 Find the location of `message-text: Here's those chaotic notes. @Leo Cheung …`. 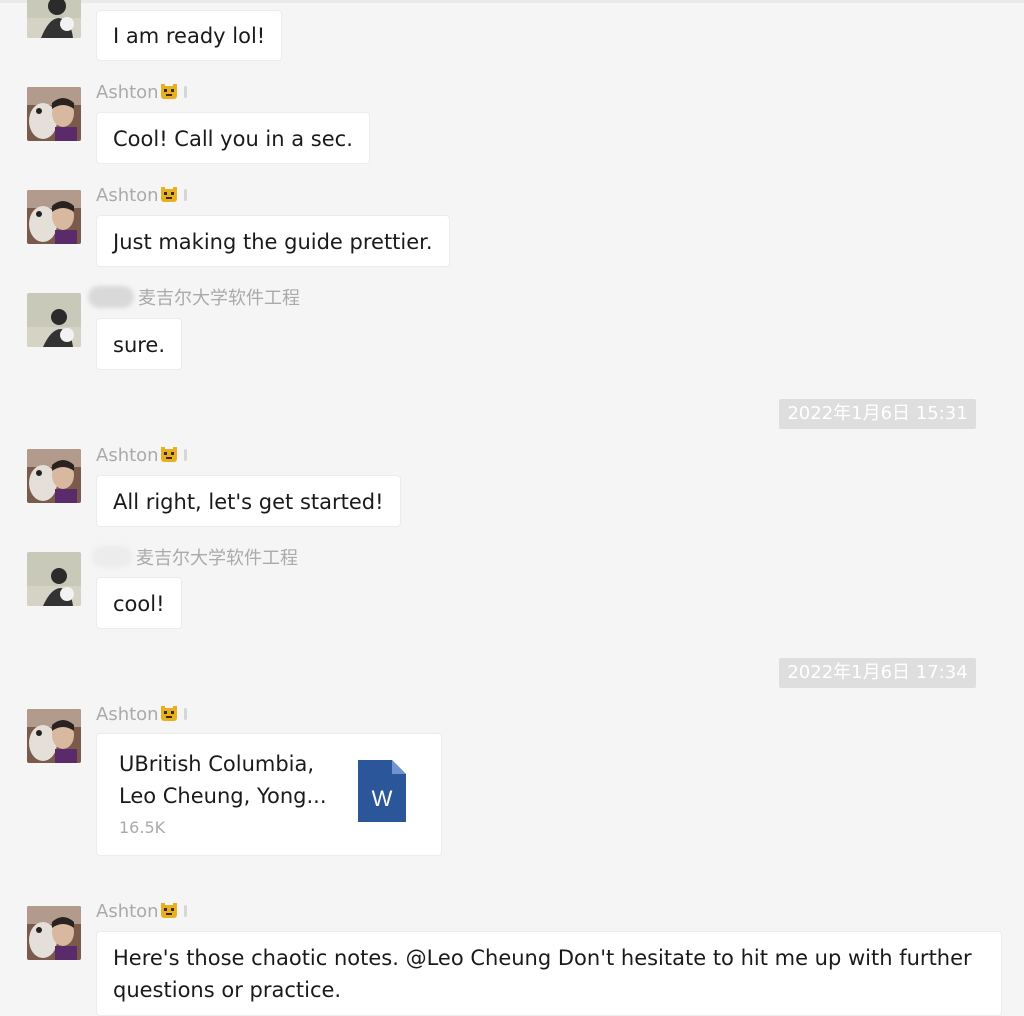

message-text: Here's those chaotic notes. @Leo Cheung … is located at coordinates (542, 974).